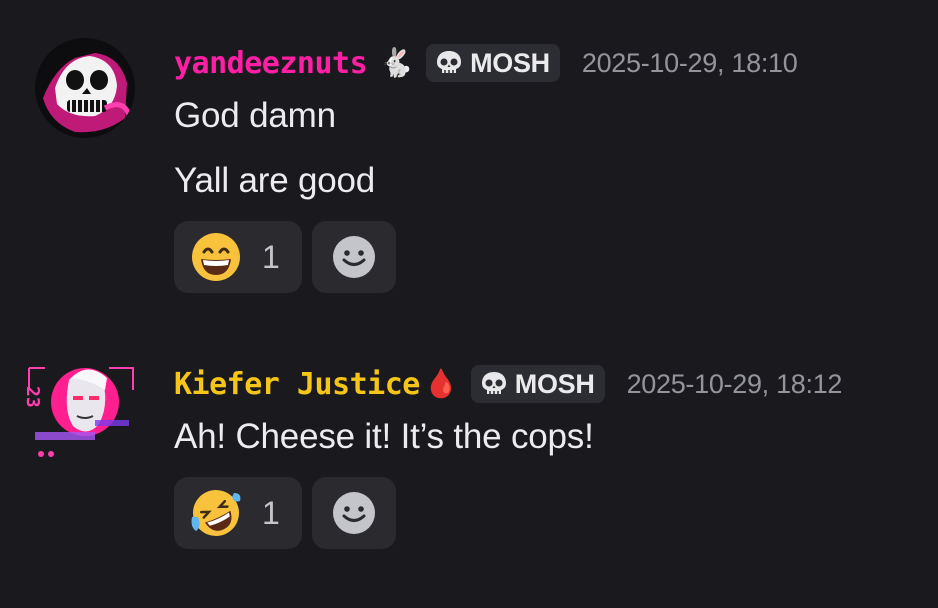  I want to click on timestamp: 2025-10-29, 18:10, so click(690, 63).